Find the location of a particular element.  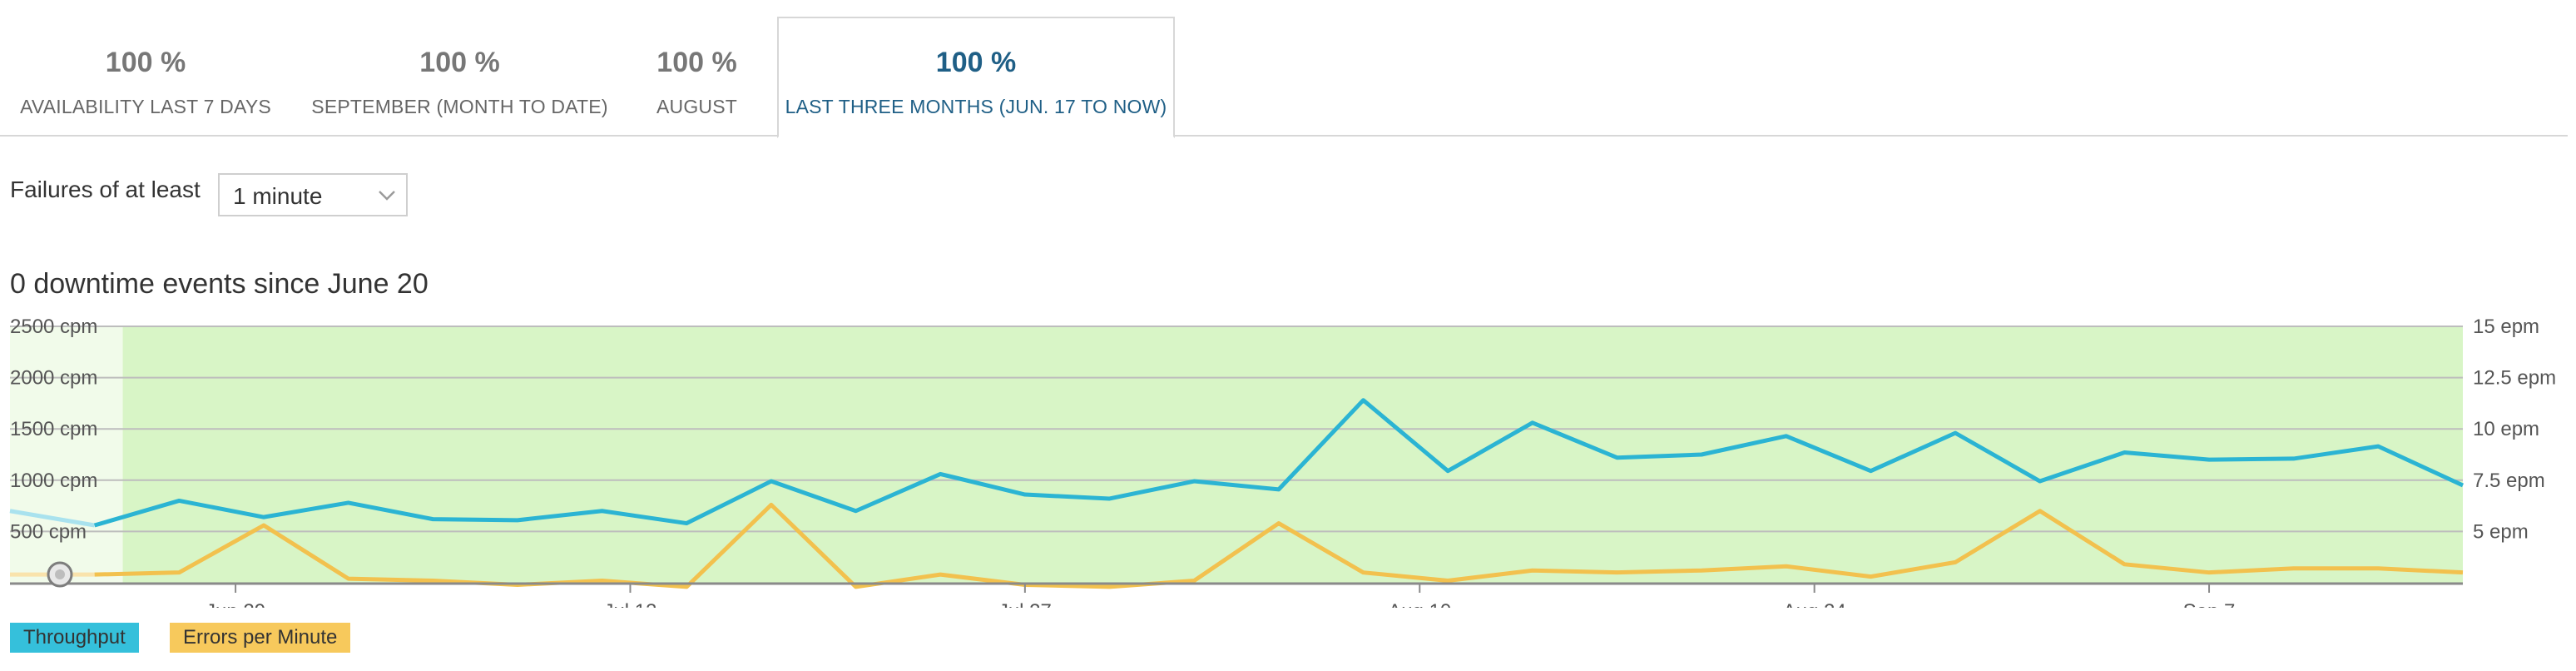

tab-september-month-to-date: 100 % SEPTEMBER (MONTH TO DATE) is located at coordinates (460, 77).